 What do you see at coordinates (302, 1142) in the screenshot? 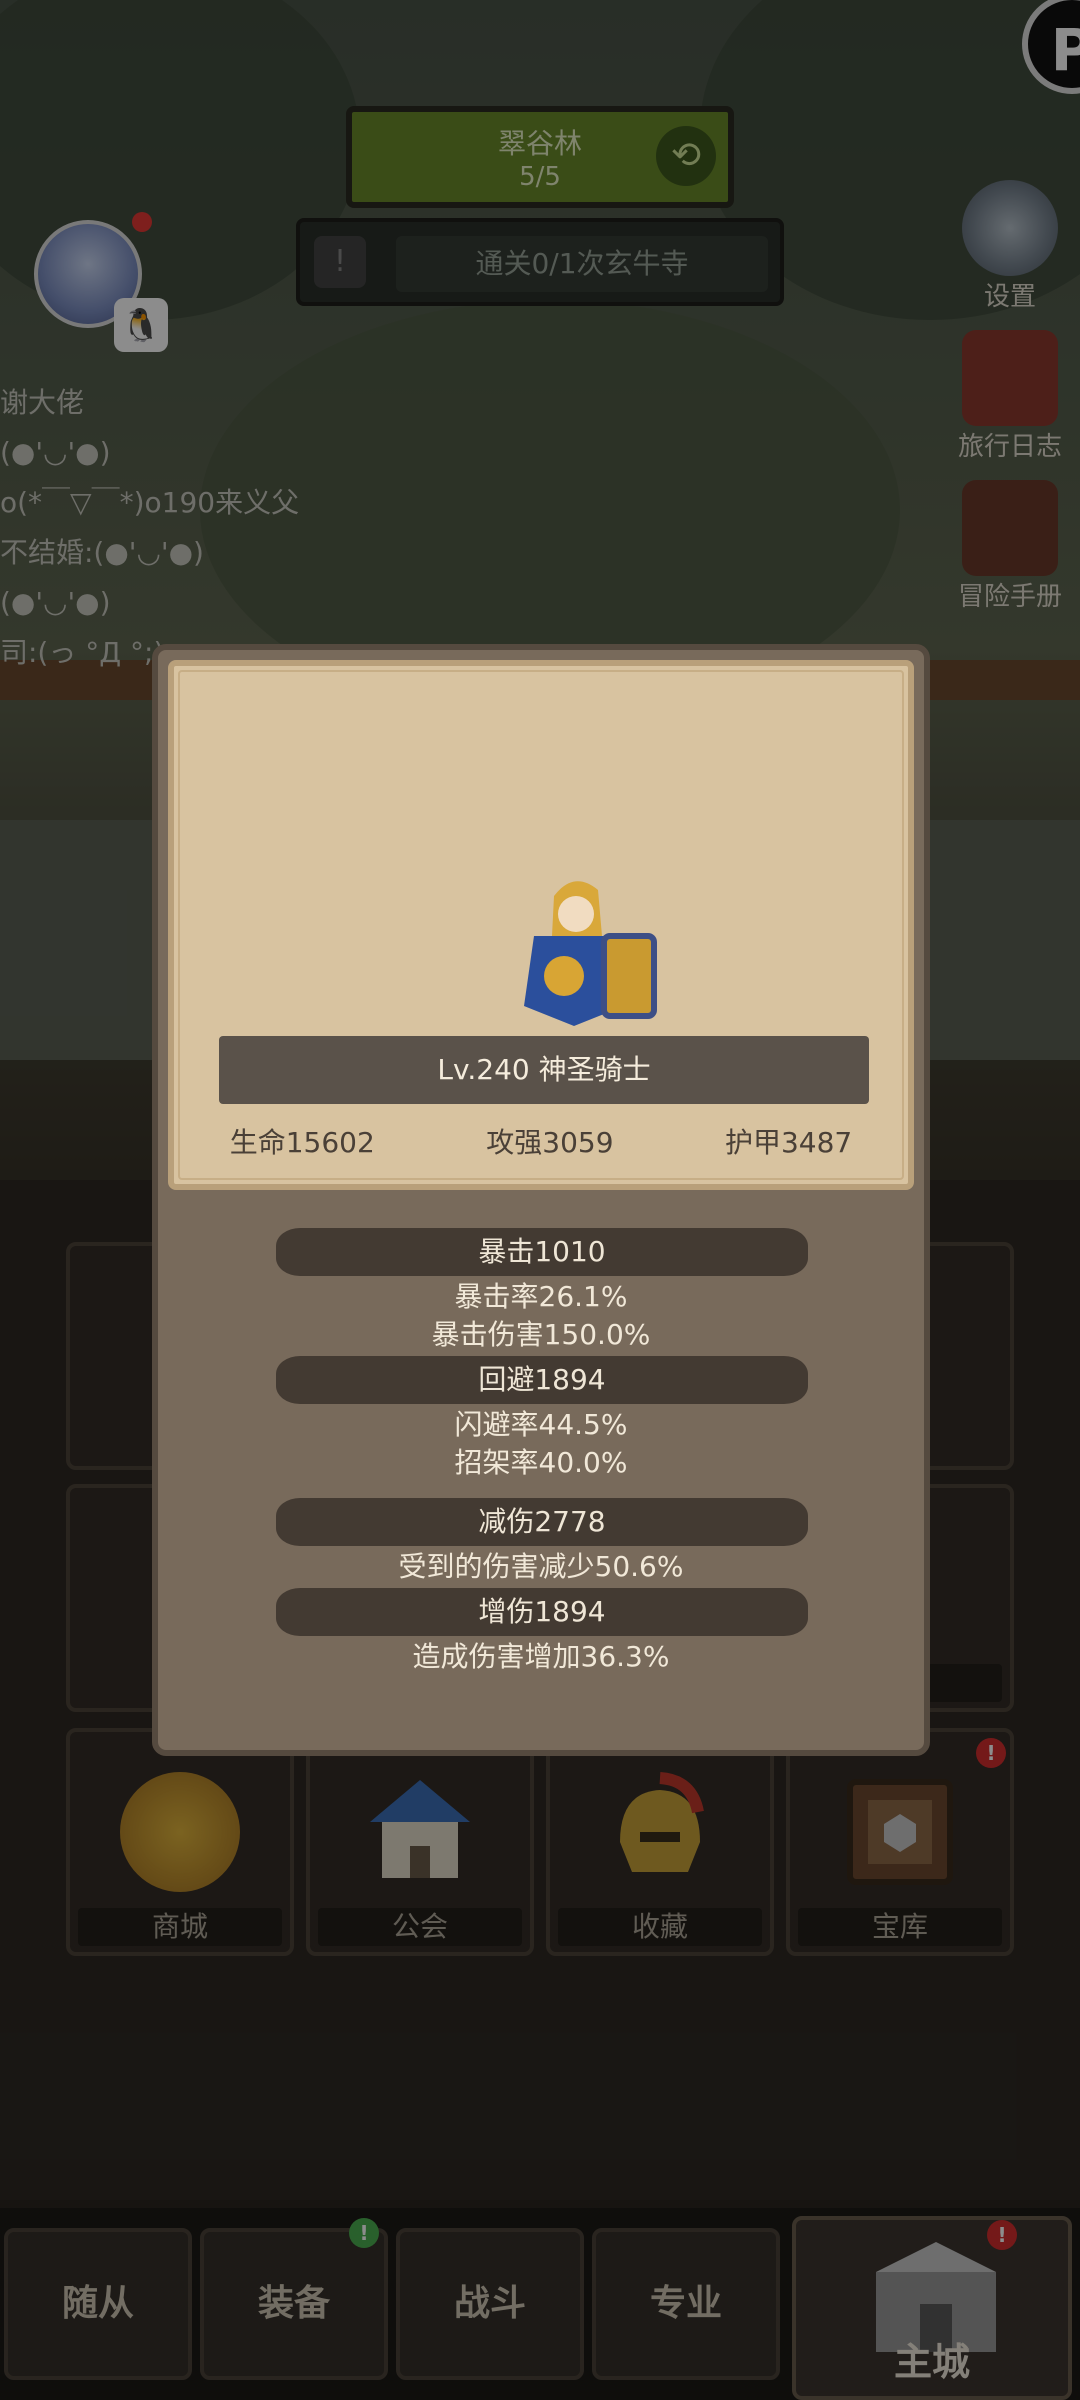
I see `hp-stat: 生命15602` at bounding box center [302, 1142].